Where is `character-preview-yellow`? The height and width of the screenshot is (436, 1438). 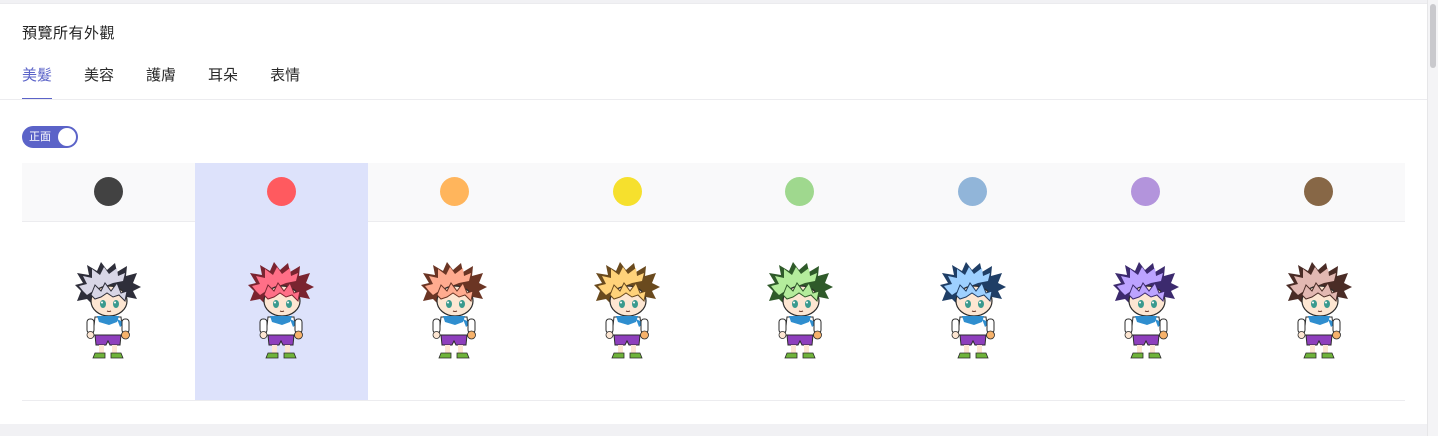
character-preview-yellow is located at coordinates (627, 311).